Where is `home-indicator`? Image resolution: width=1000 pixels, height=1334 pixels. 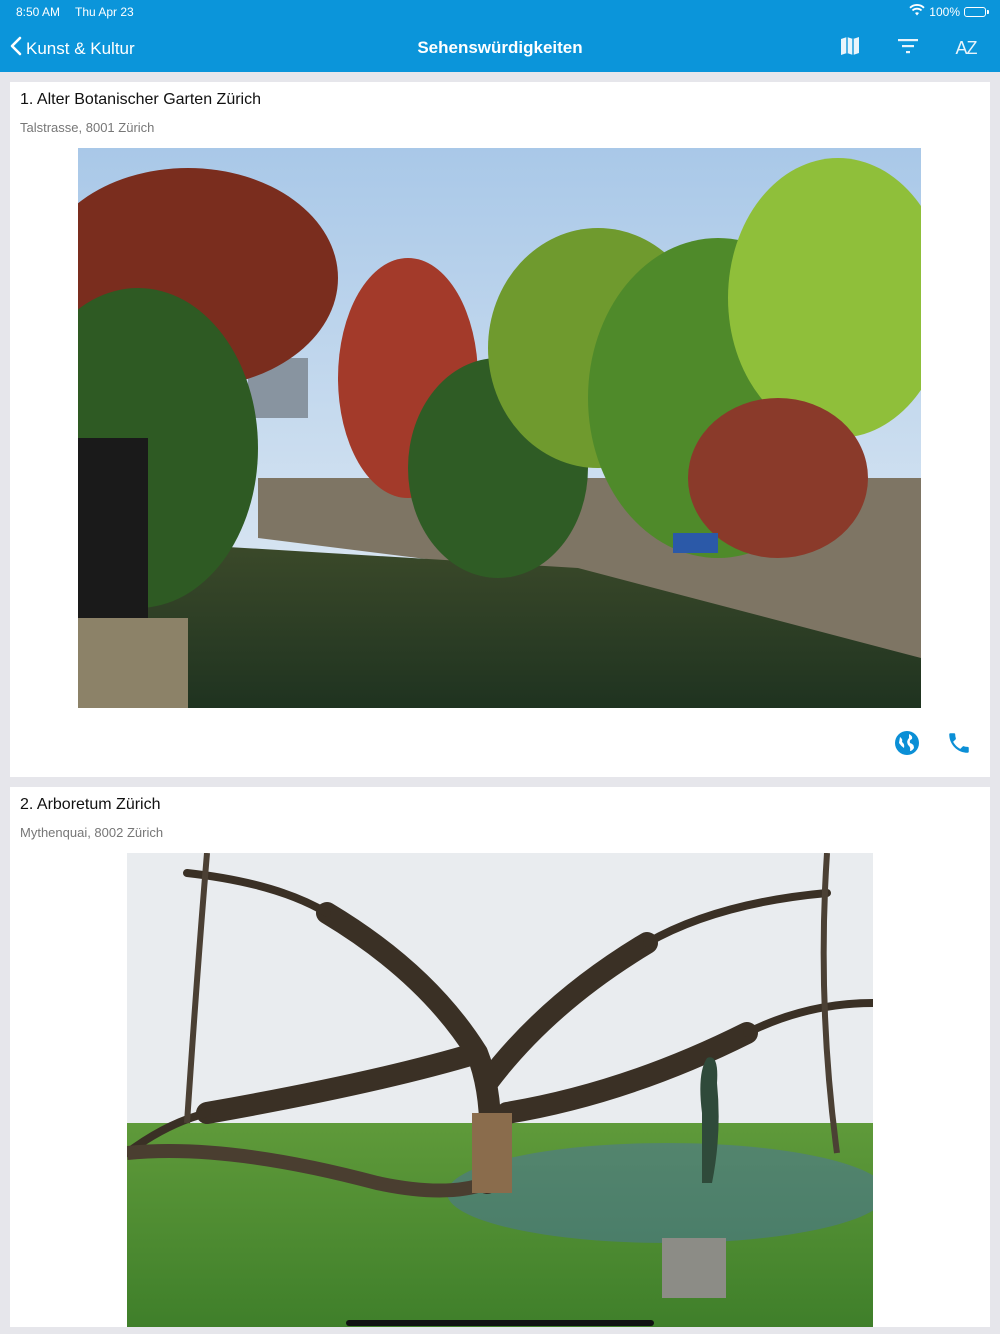
home-indicator is located at coordinates (500, 1323).